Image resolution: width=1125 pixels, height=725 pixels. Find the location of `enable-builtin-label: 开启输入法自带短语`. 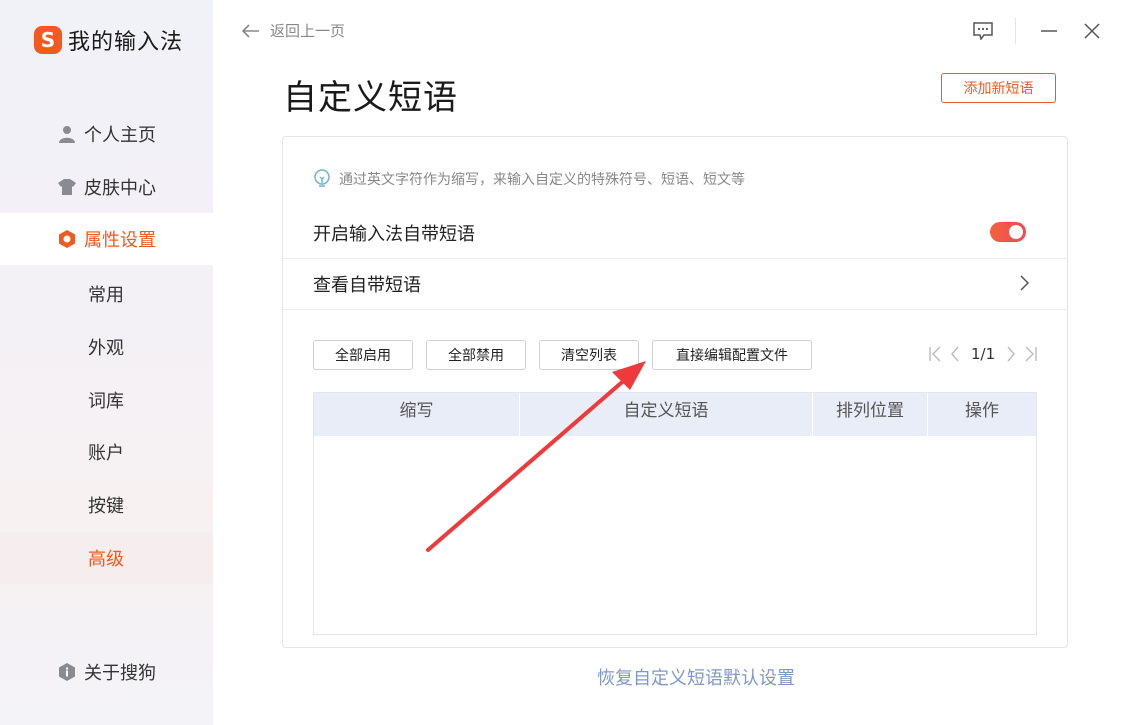

enable-builtin-label: 开启输入法自带短语 is located at coordinates (394, 234).